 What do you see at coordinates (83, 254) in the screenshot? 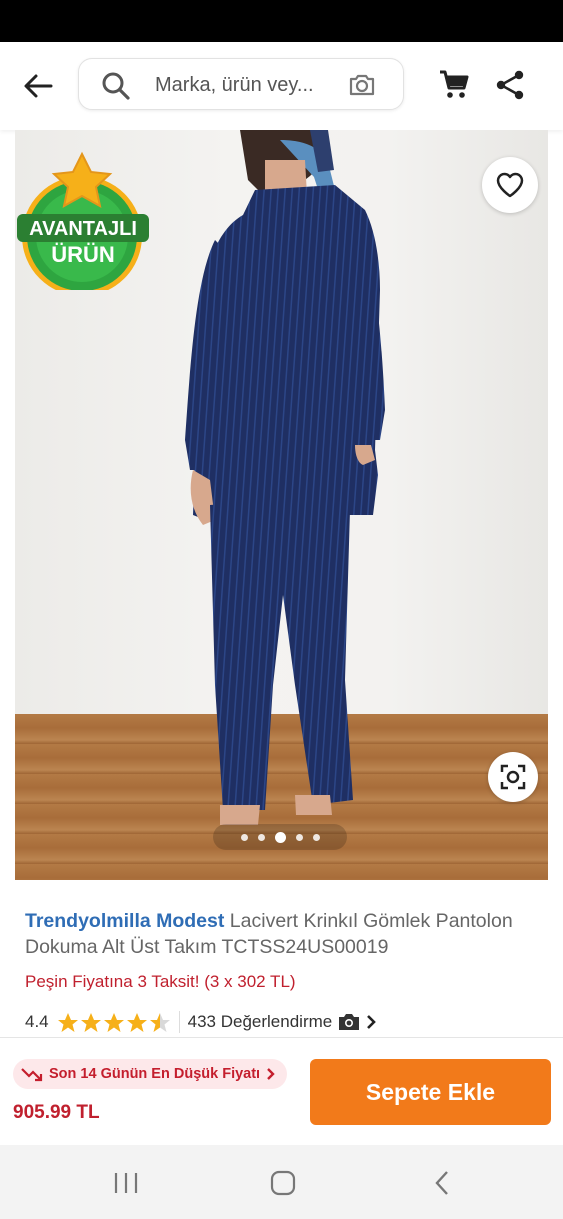
I see `badge-text-bottom: ÜRÜN` at bounding box center [83, 254].